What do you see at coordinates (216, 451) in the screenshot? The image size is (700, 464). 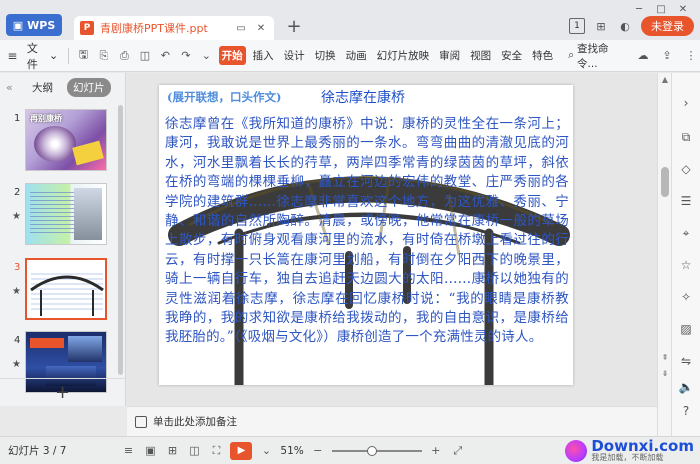 I see `present-mode-icon: ⛶` at bounding box center [216, 451].